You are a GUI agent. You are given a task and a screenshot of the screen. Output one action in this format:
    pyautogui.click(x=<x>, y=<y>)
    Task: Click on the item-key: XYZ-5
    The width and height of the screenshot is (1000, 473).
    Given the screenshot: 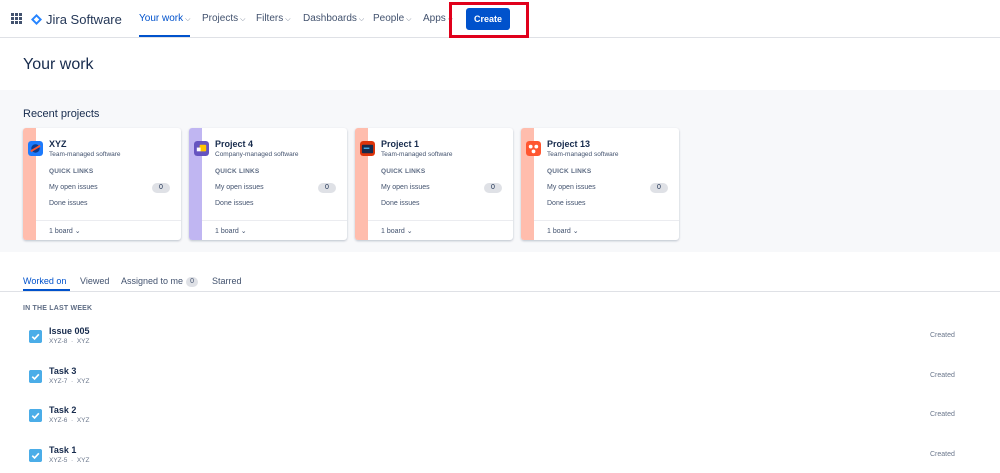 What is the action you would take?
    pyautogui.click(x=58, y=460)
    